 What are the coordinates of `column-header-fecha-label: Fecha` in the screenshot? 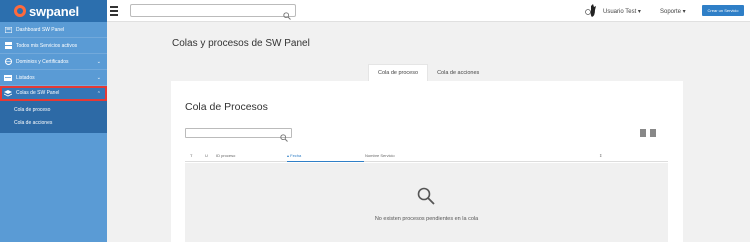 It's located at (296, 155).